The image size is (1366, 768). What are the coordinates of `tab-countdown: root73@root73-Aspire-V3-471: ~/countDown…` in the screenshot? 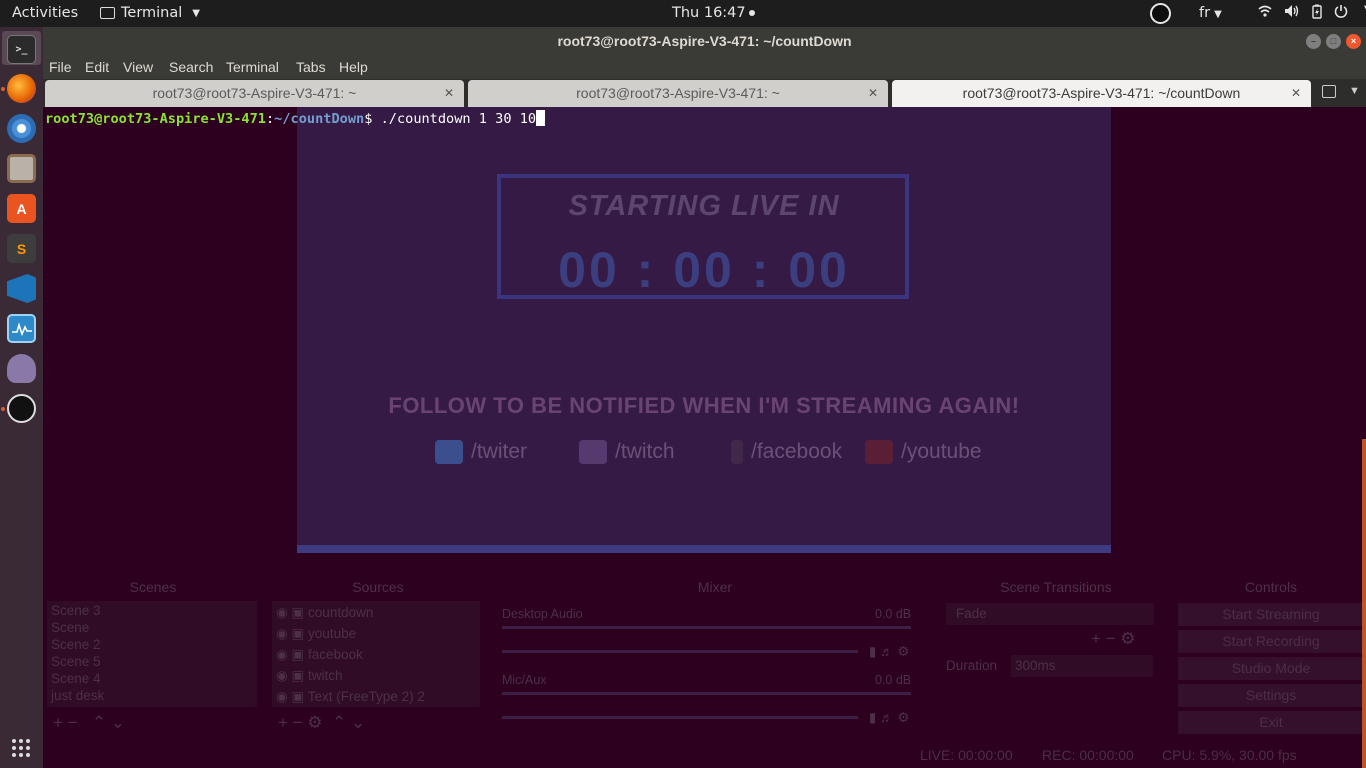 It's located at (1101, 93).